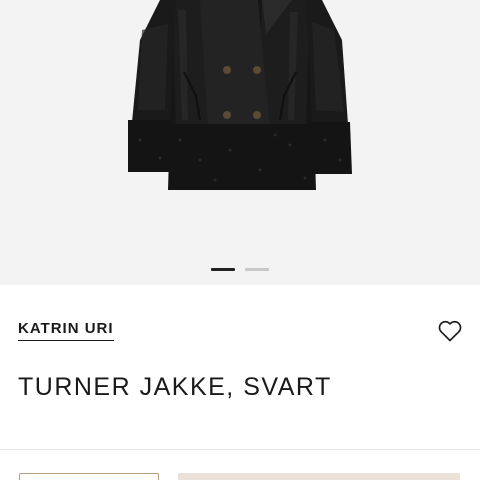 Image resolution: width=480 pixels, height=480 pixels. Describe the element at coordinates (319, 476) in the screenshot. I see `add-to-cart-button` at that location.